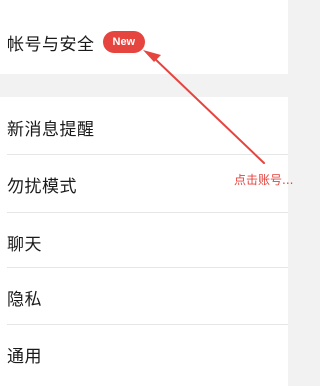 The height and width of the screenshot is (386, 320). I want to click on annotation-arrow, so click(204, 107).